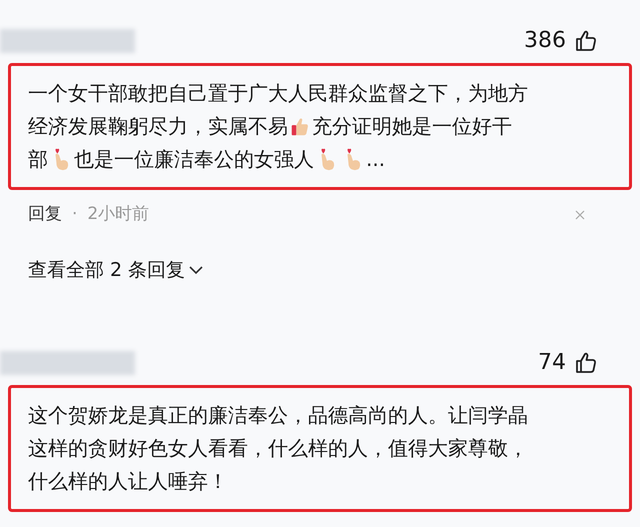 The image size is (640, 527). What do you see at coordinates (158, 126) in the screenshot?
I see `comment-text: 经济发展鞠躬尽力，实属不易` at bounding box center [158, 126].